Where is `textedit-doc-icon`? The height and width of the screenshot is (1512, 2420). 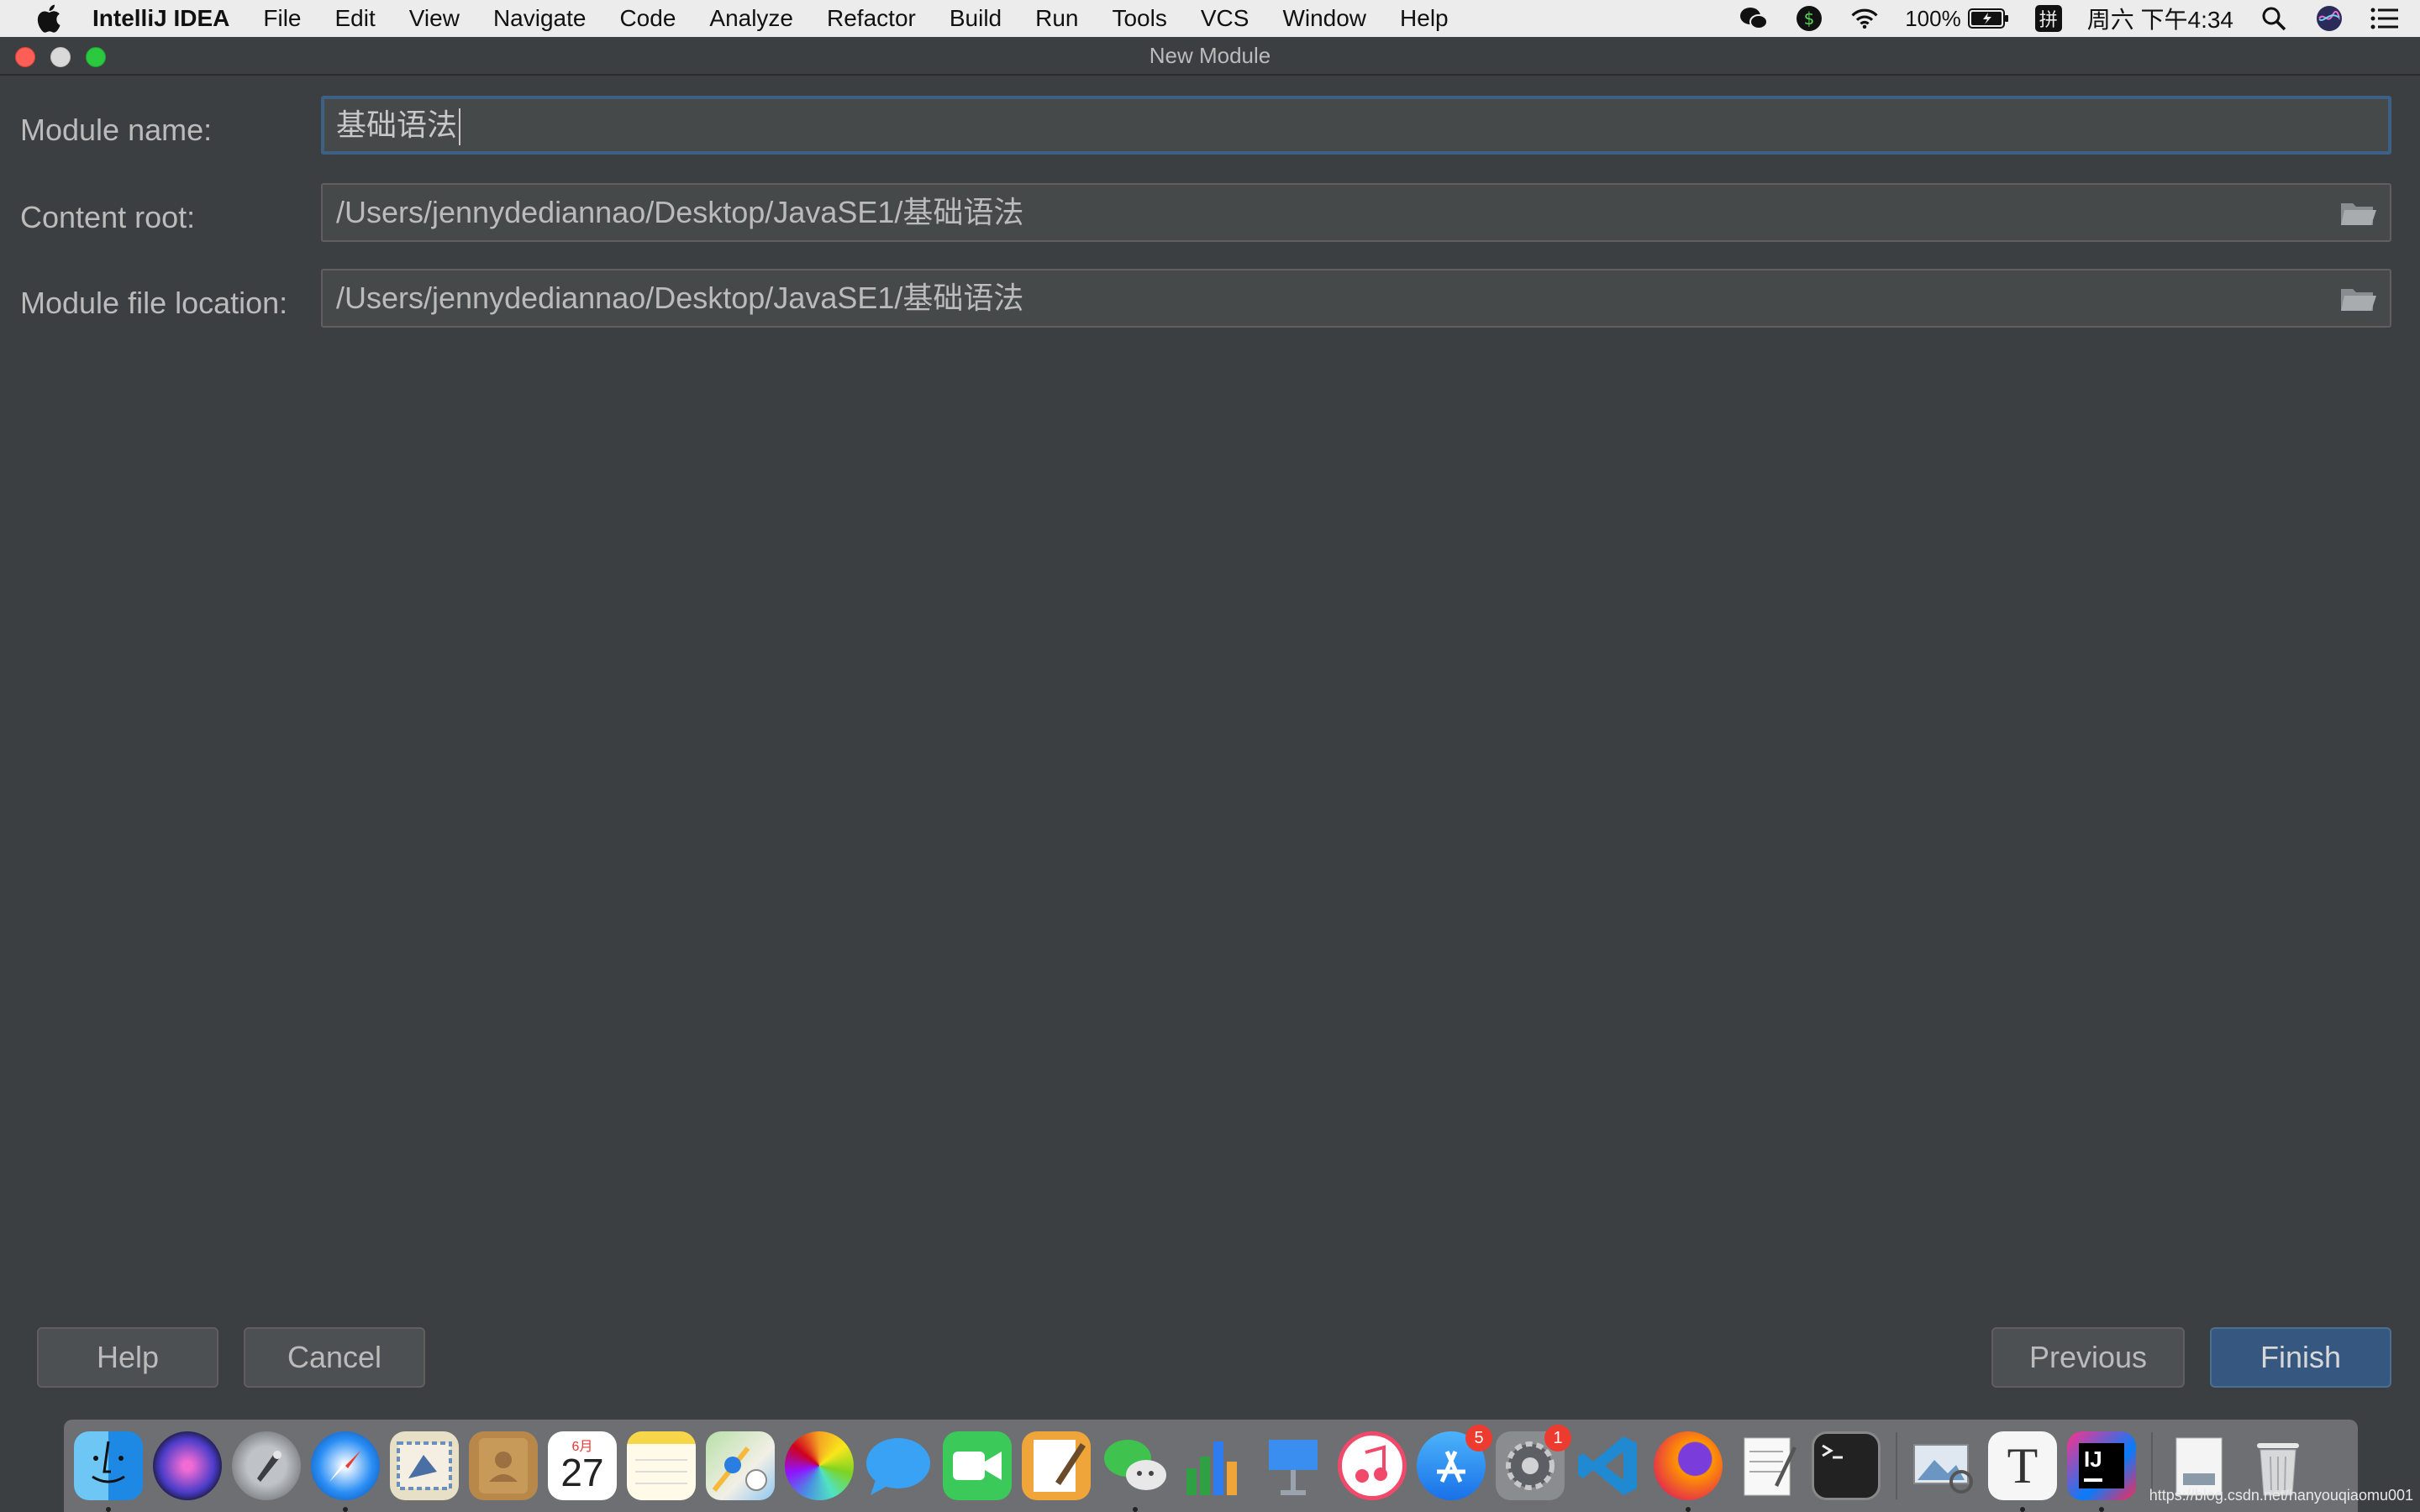 textedit-doc-icon is located at coordinates (1767, 1465).